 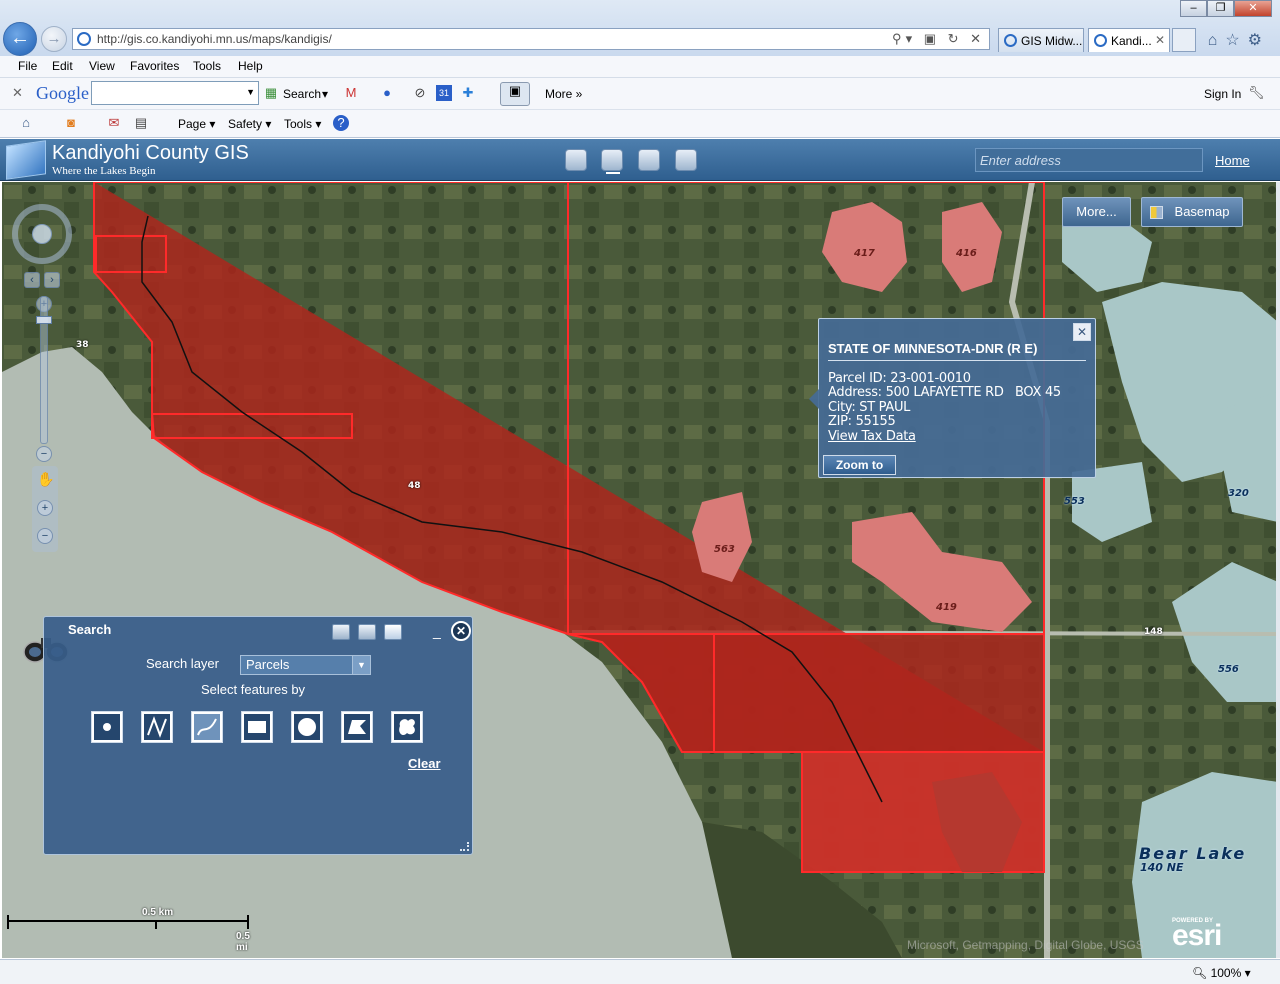 What do you see at coordinates (128, 922) in the screenshot?
I see `scale-bar-lines` at bounding box center [128, 922].